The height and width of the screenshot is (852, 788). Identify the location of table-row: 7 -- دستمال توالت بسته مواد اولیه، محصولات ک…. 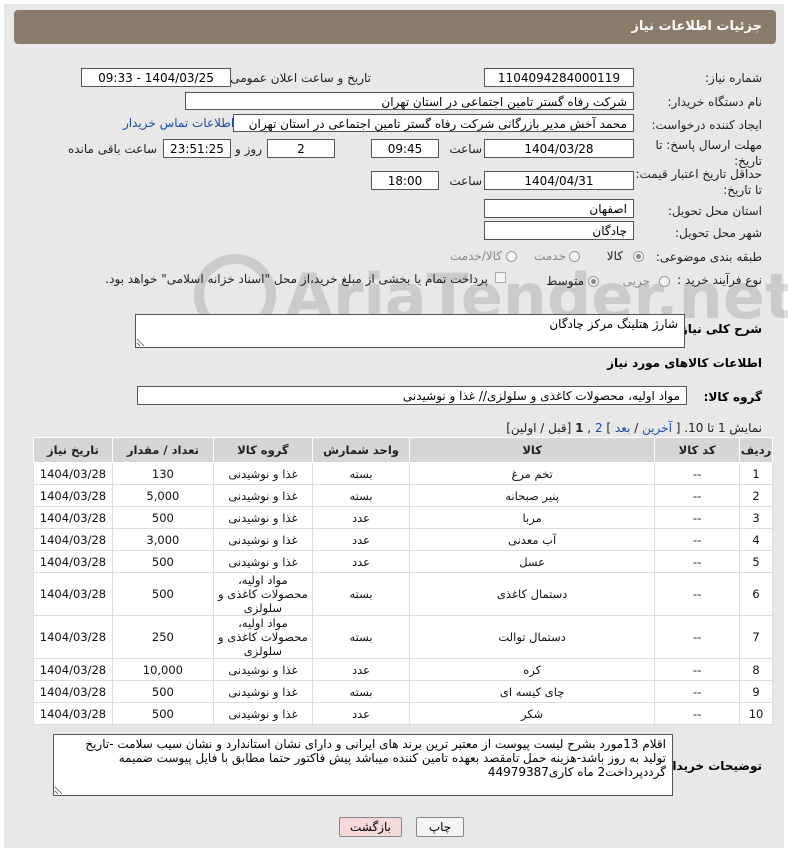
(403, 637).